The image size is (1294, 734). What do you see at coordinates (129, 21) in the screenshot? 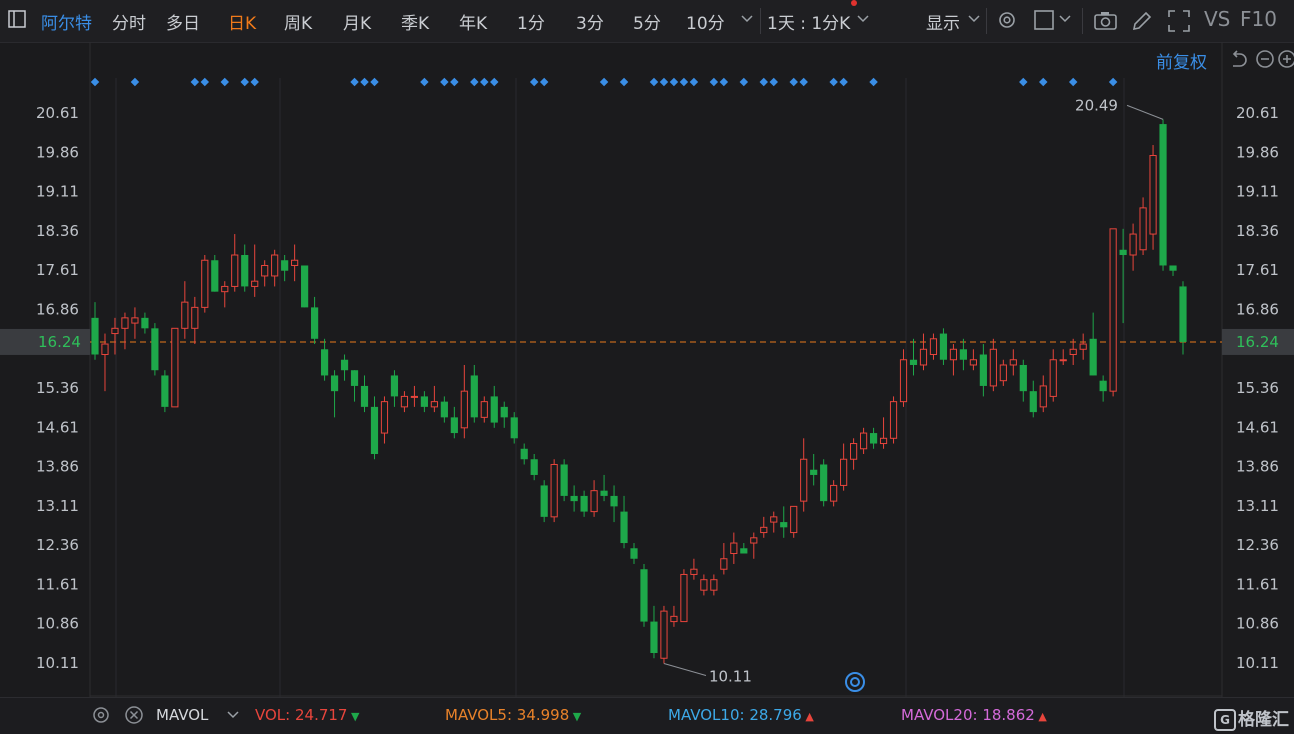
I see `period-tab: 分时` at bounding box center [129, 21].